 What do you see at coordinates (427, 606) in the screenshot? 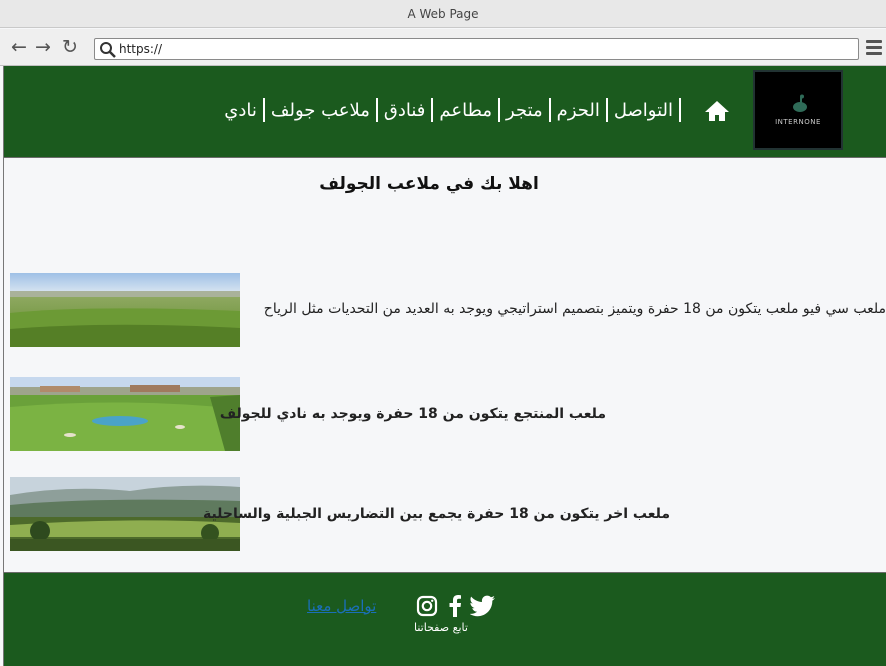
I see `instagram-icon` at bounding box center [427, 606].